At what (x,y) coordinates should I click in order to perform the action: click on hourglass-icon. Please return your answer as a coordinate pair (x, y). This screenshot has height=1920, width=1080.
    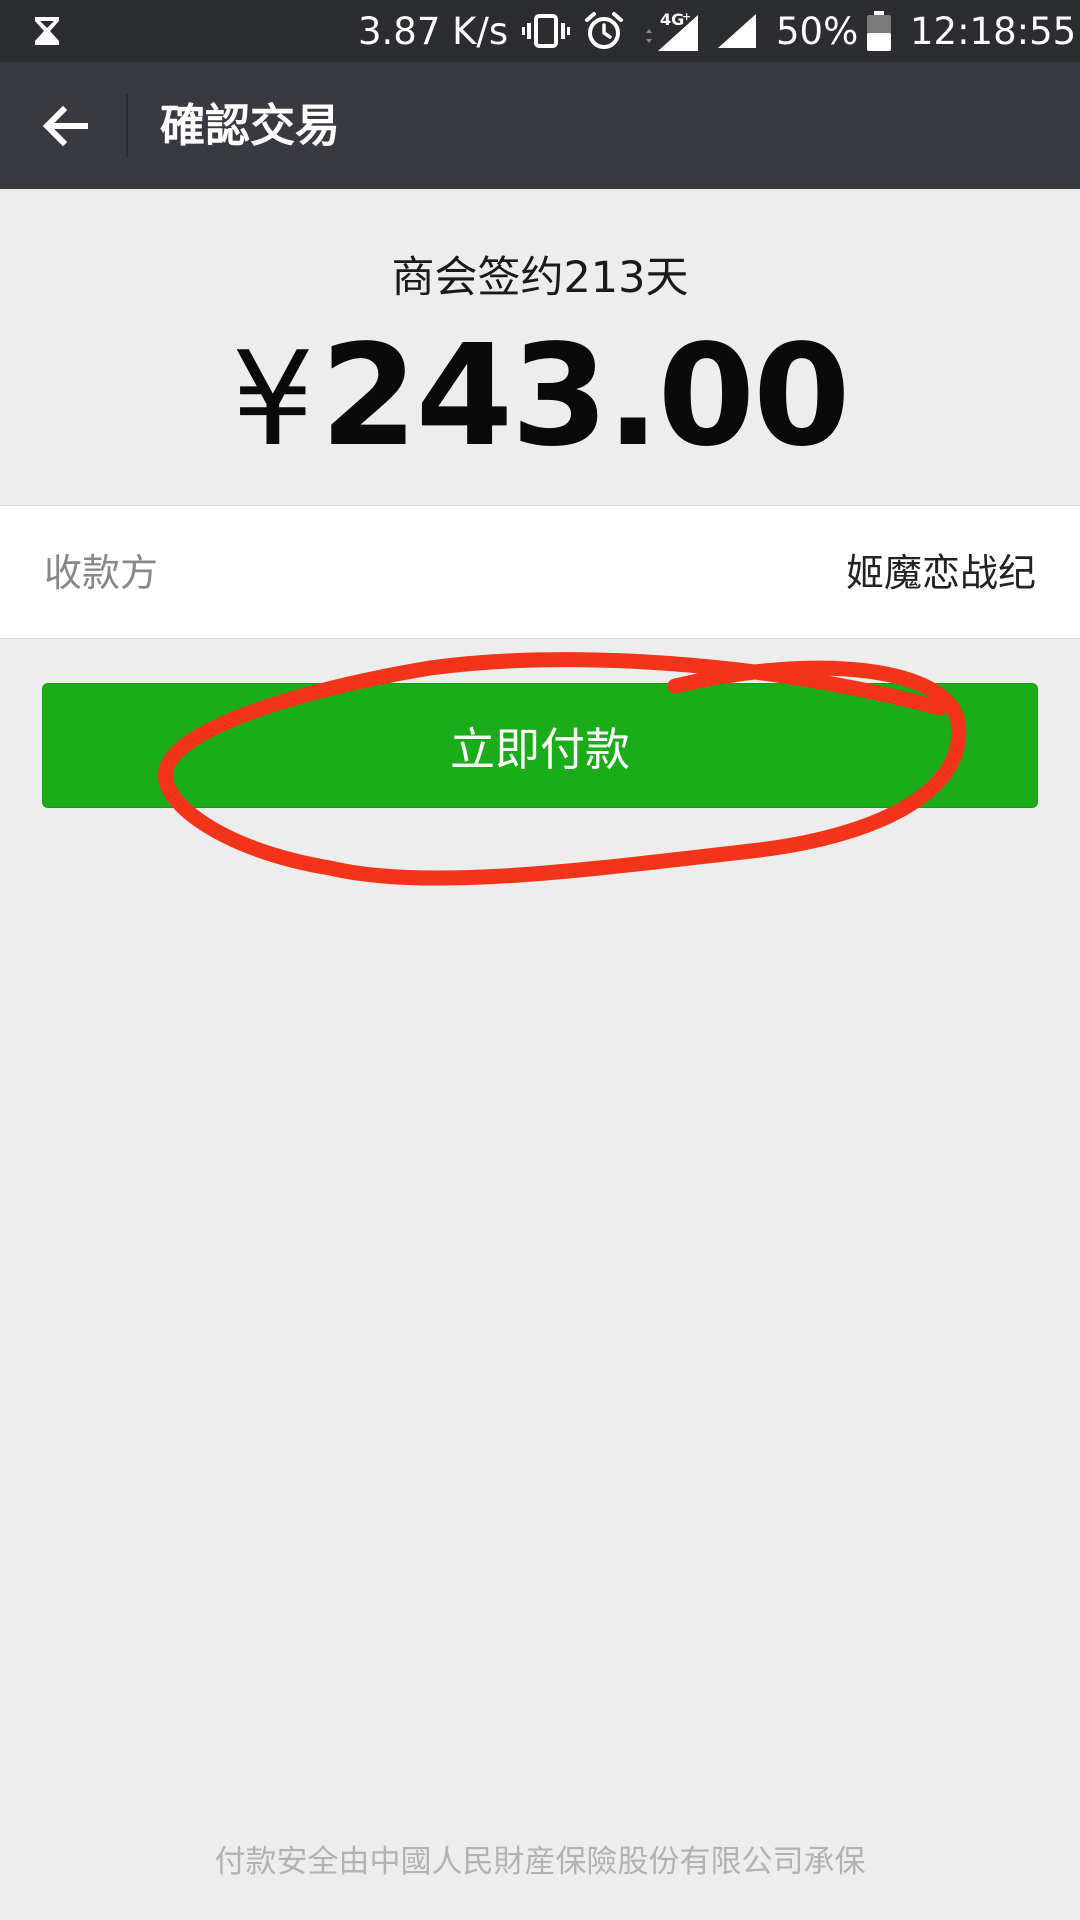
    Looking at the image, I should click on (47, 31).